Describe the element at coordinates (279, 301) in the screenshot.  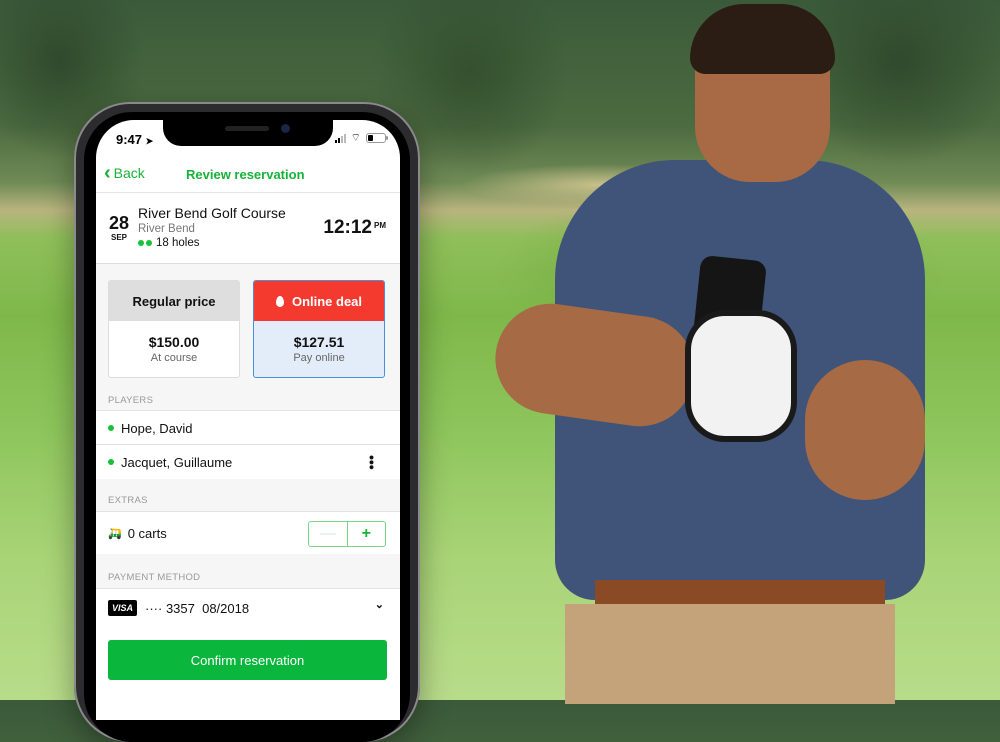
I see `flame-icon` at that location.